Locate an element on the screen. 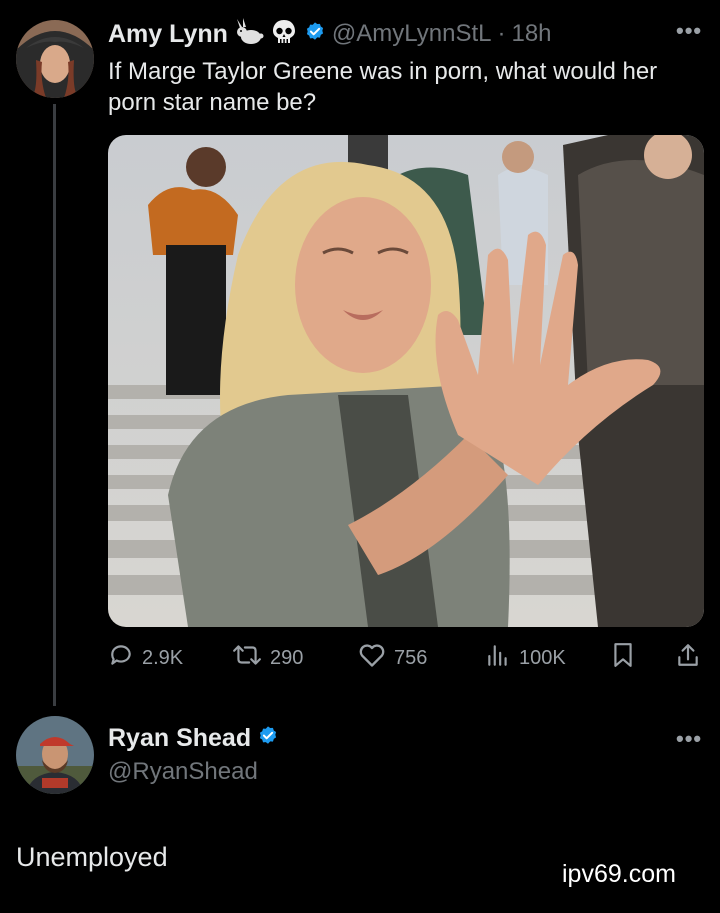  reply-header: Ryan Shead is located at coordinates (193, 738).